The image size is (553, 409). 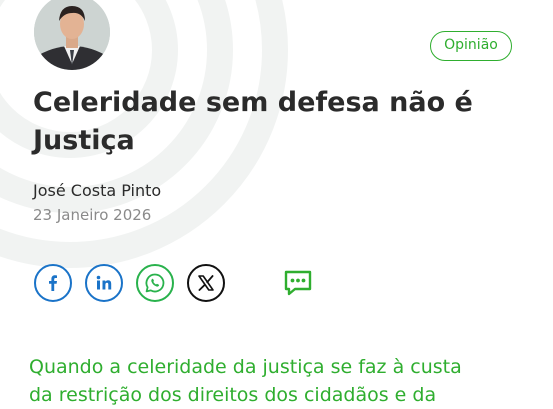 I want to click on share-whatsapp-button, so click(x=155, y=283).